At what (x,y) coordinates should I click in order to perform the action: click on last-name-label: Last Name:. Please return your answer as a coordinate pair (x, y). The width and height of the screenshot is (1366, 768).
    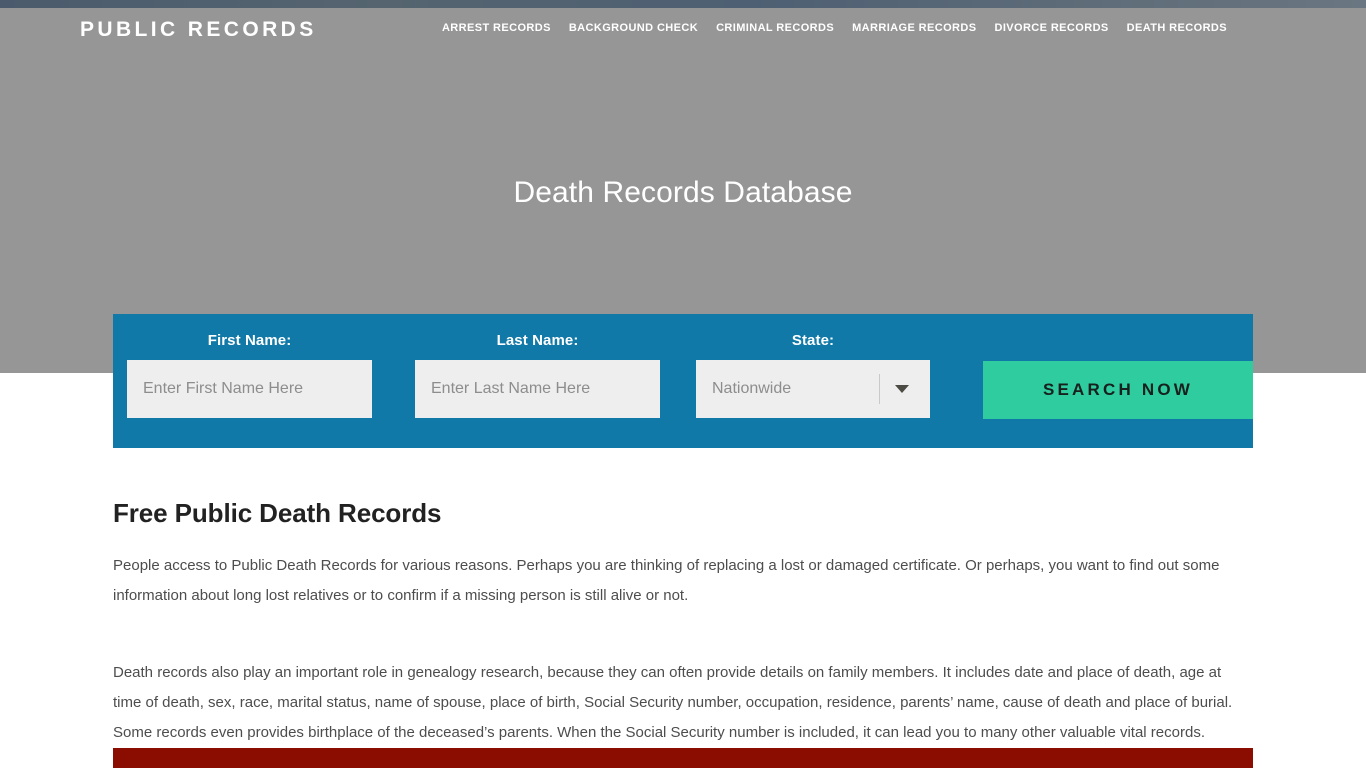
    Looking at the image, I should click on (537, 340).